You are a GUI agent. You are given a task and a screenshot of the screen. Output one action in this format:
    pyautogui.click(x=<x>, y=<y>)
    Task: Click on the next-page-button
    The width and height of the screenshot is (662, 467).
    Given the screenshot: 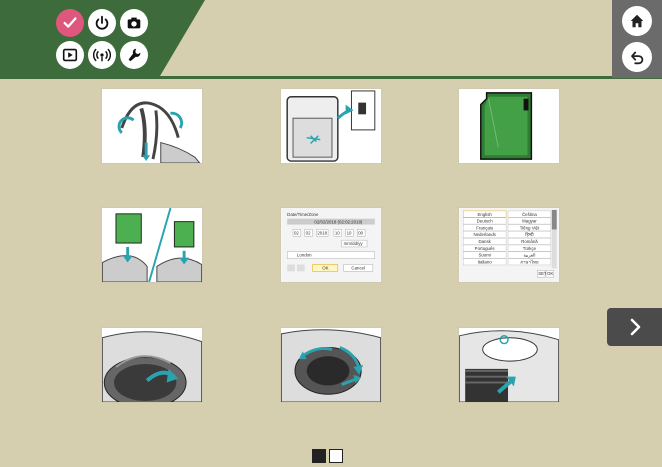 What is the action you would take?
    pyautogui.click(x=634, y=327)
    